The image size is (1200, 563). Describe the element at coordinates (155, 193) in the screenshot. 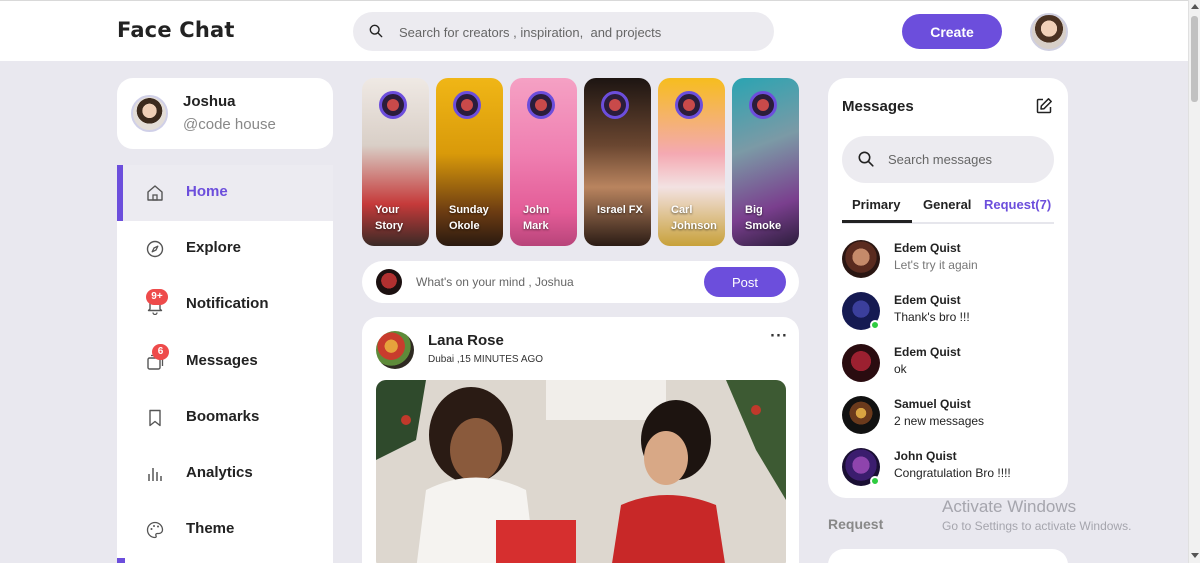

I see `home-icon` at that location.